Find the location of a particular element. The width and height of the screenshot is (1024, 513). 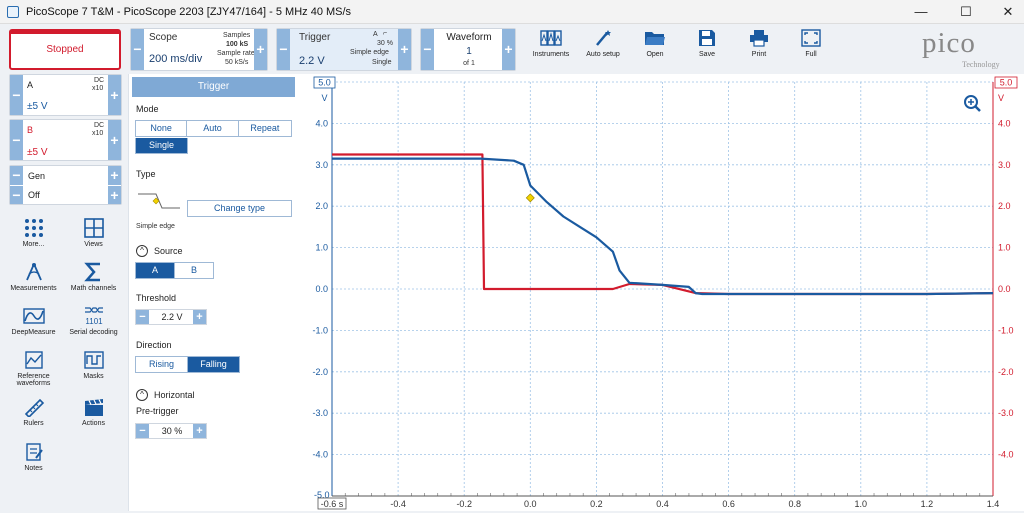

timebase-value: 200 ms/div is located at coordinates (175, 59).